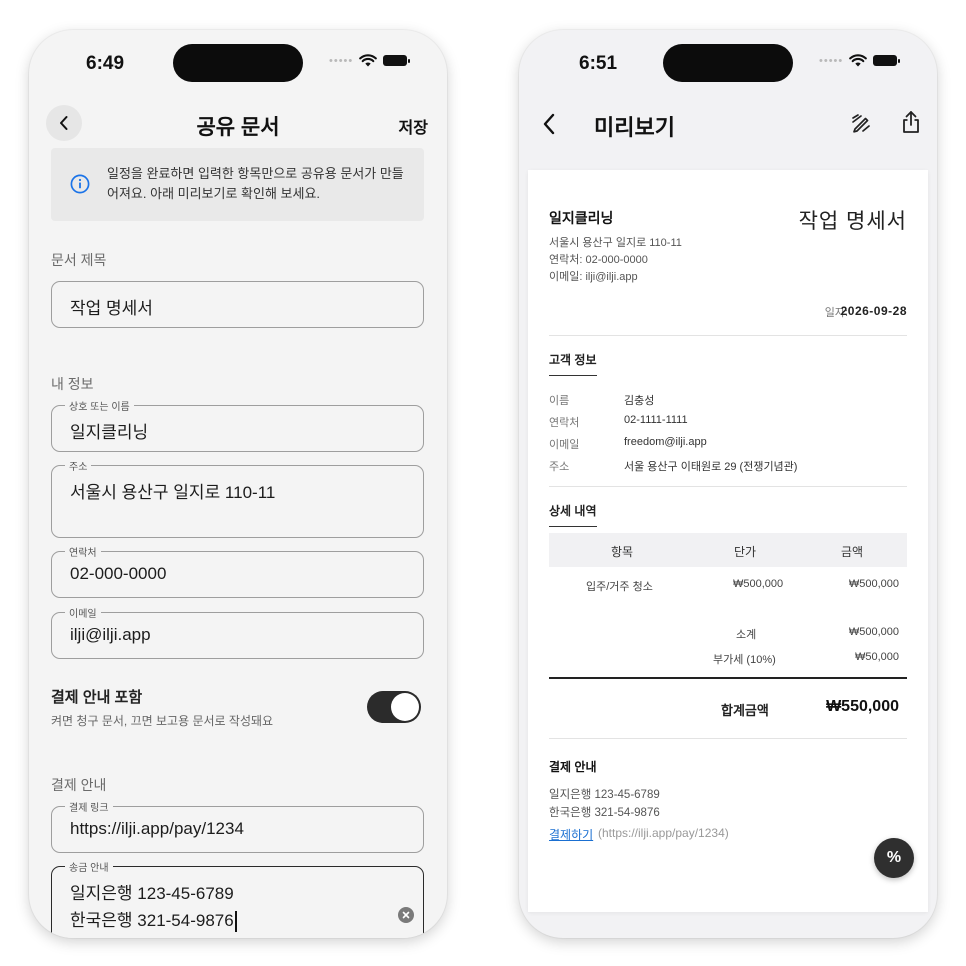  What do you see at coordinates (911, 122) in the screenshot?
I see `share-icon` at bounding box center [911, 122].